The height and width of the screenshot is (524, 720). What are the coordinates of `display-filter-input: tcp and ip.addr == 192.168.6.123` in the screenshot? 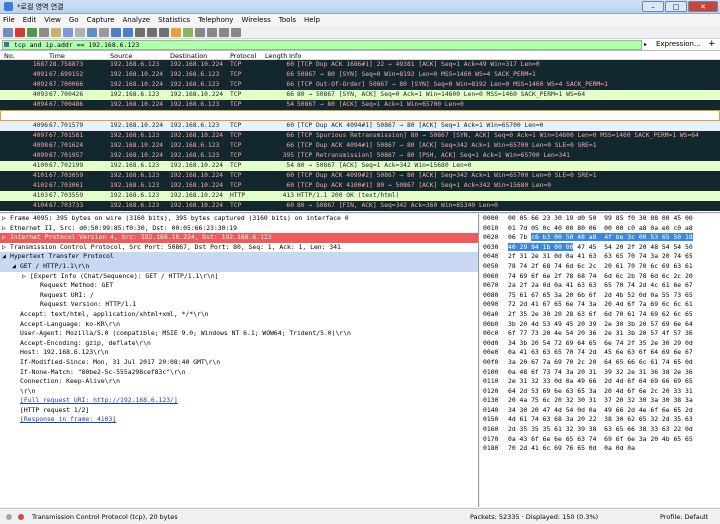 It's located at (322, 45).